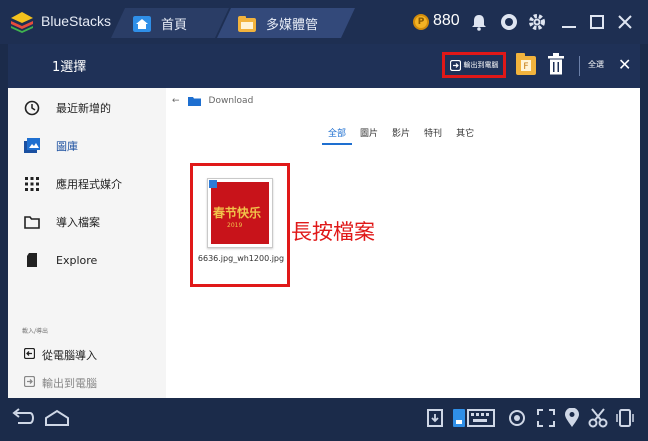 The width and height of the screenshot is (648, 441). Describe the element at coordinates (35, 331) in the screenshot. I see `import-export-section-label: 載入/導出` at that location.